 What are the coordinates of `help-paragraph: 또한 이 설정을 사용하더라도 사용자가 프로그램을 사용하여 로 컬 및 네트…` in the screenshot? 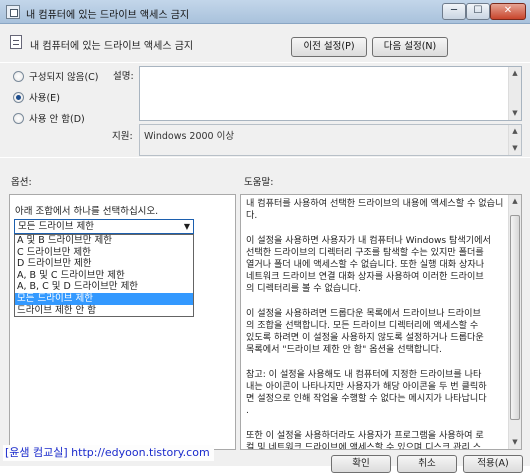 It's located at (365, 440).